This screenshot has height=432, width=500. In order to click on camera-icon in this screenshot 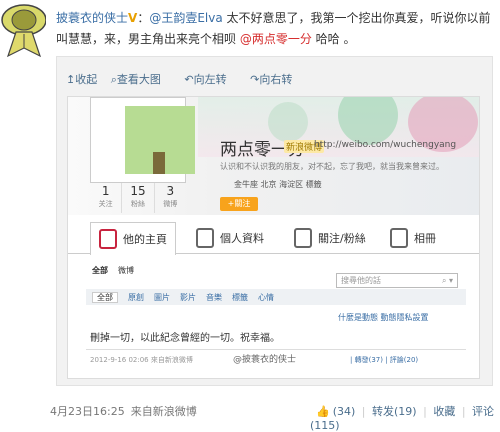, I will do `click(399, 238)`.